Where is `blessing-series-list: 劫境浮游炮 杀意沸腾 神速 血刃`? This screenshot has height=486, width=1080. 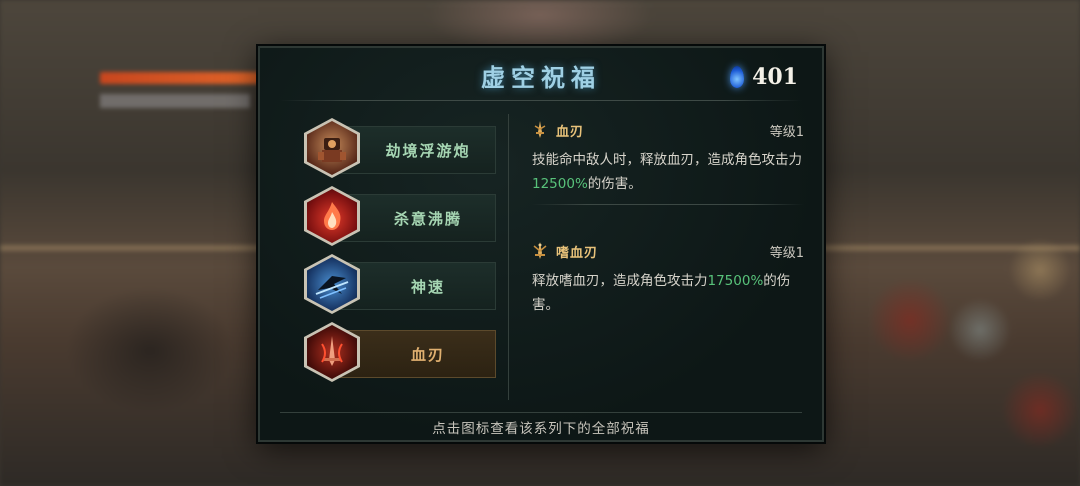 blessing-series-list: 劫境浮游炮 杀意沸腾 神速 血刃 is located at coordinates (401, 254).